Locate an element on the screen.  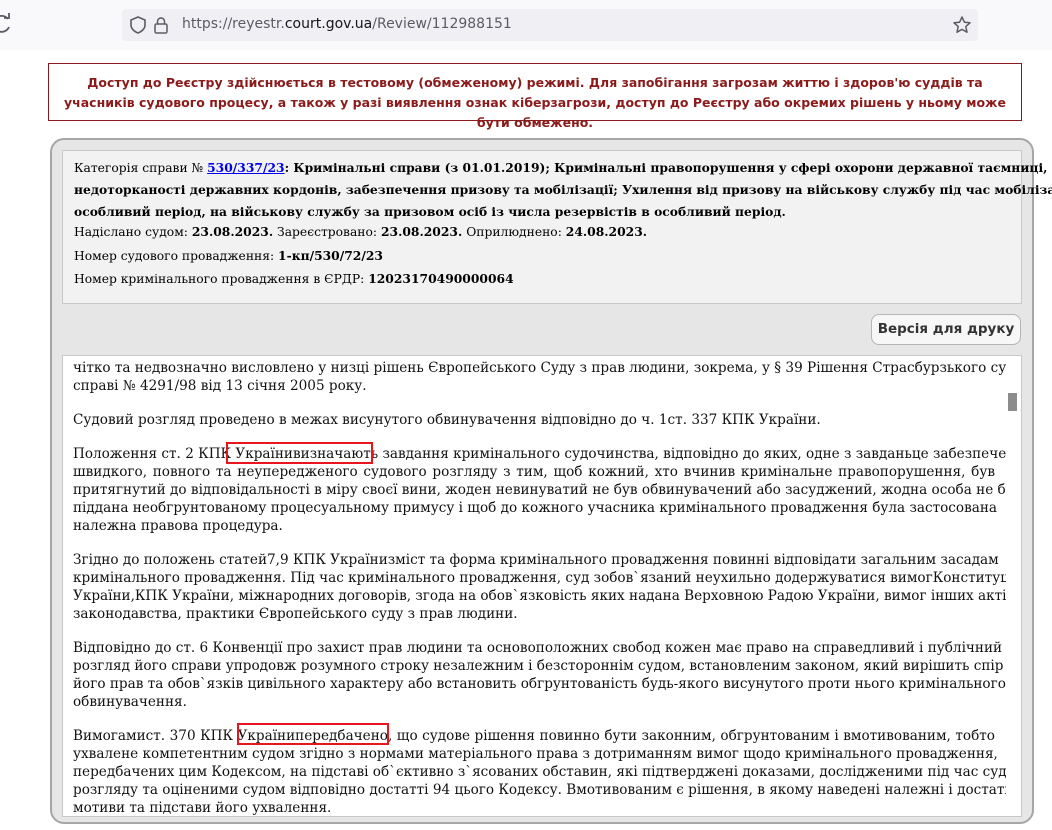
court-proc-label: Номер судового провадження: is located at coordinates (174, 256).